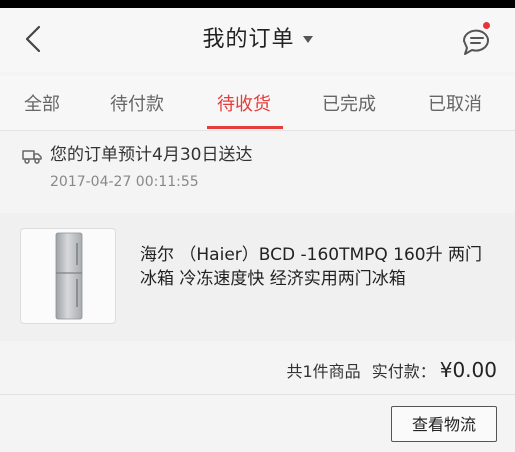 The width and height of the screenshot is (515, 452). I want to click on order-actions: 查看物流, so click(257, 424).